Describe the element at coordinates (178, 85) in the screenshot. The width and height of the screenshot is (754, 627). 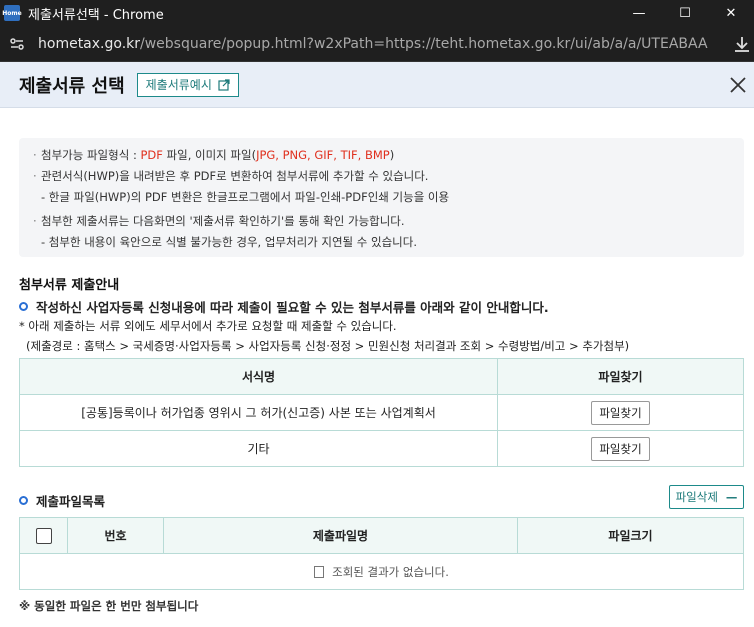
I see `example-button-label: 제출서류예시` at that location.